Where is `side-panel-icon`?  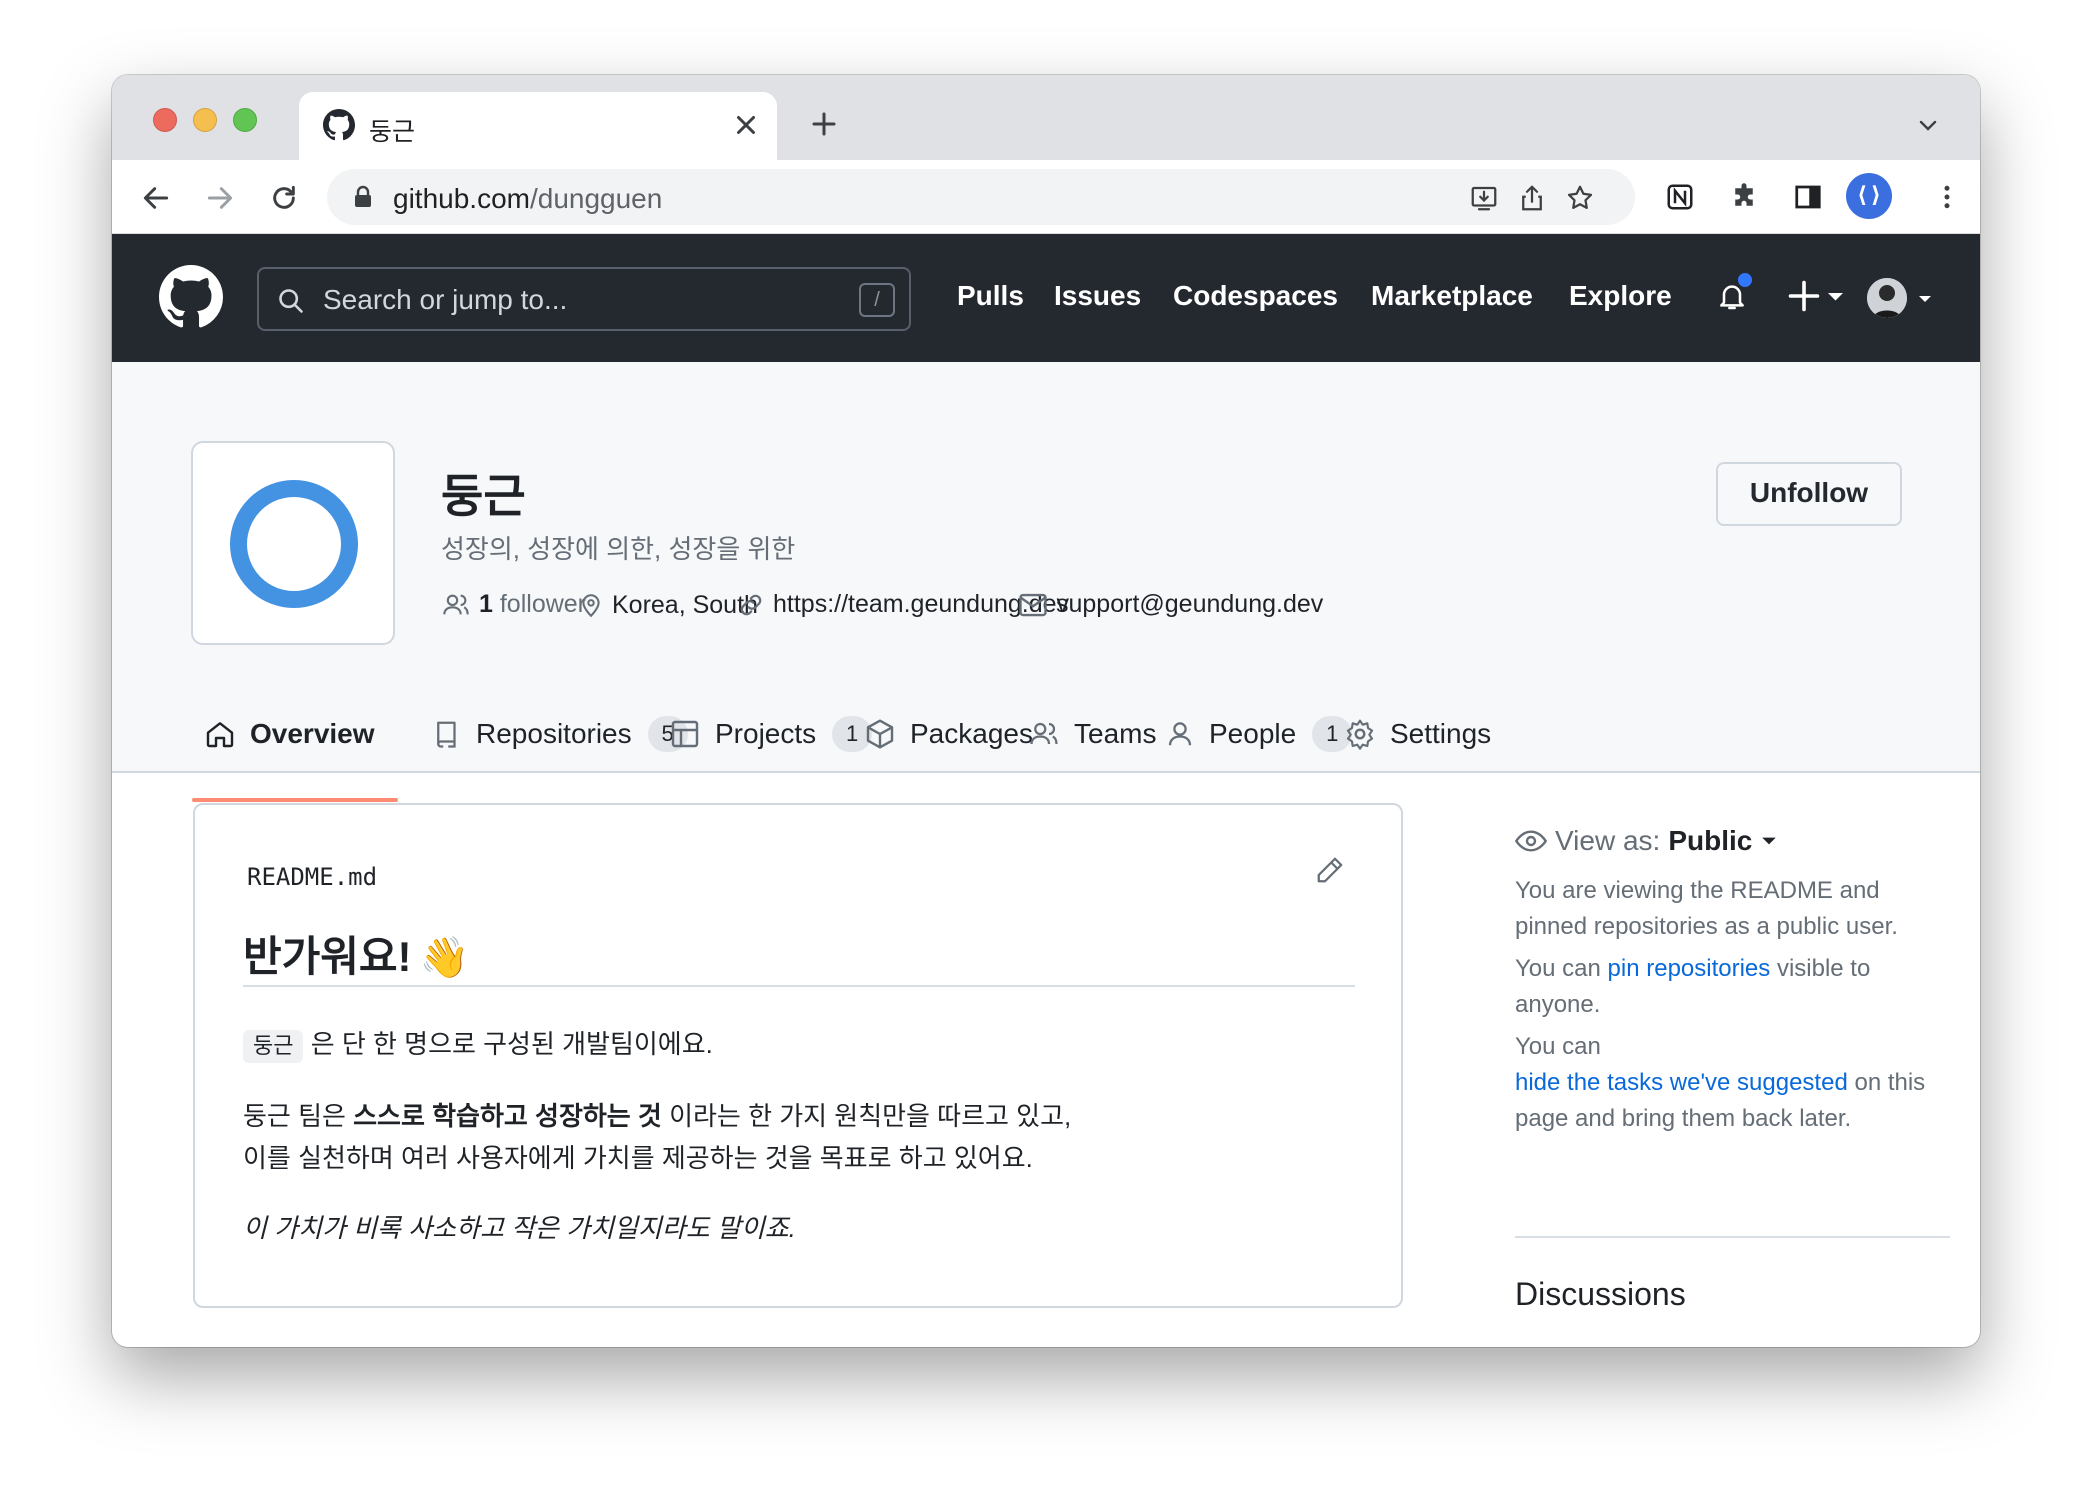 side-panel-icon is located at coordinates (1808, 197).